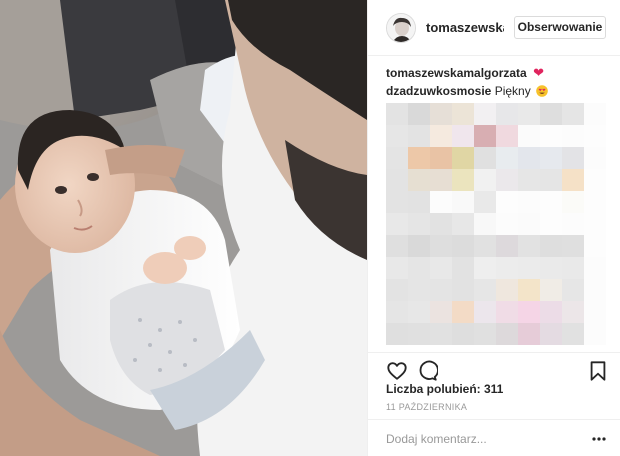 Image resolution: width=620 pixels, height=456 pixels. Describe the element at coordinates (481, 439) in the screenshot. I see `comment-input` at that location.